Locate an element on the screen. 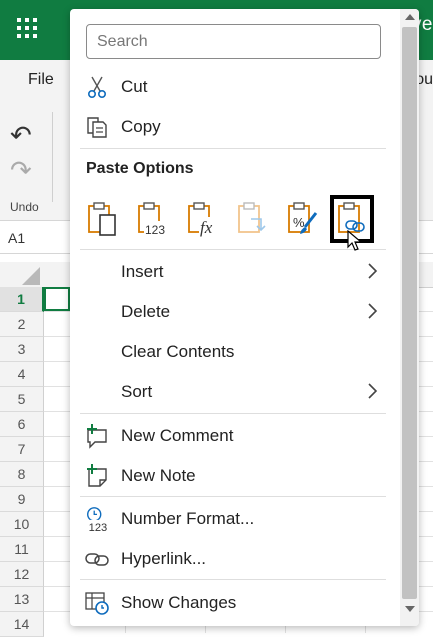  menu-item-label: New Comment is located at coordinates (177, 435).